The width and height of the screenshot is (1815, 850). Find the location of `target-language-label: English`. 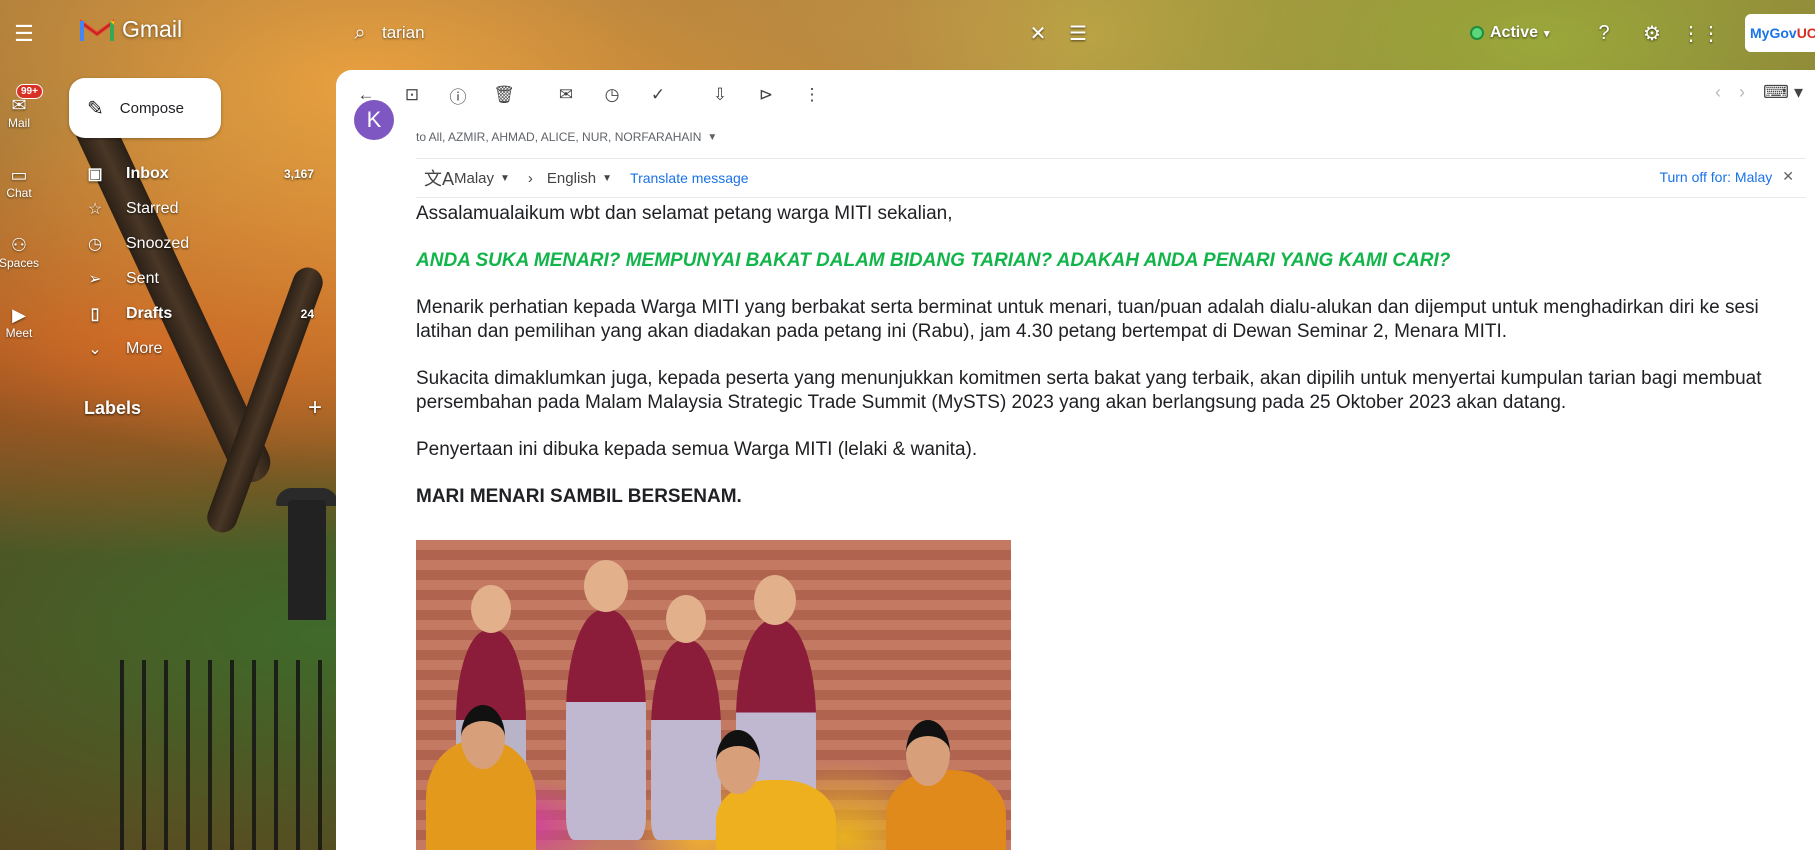

target-language-label: English is located at coordinates (571, 178).